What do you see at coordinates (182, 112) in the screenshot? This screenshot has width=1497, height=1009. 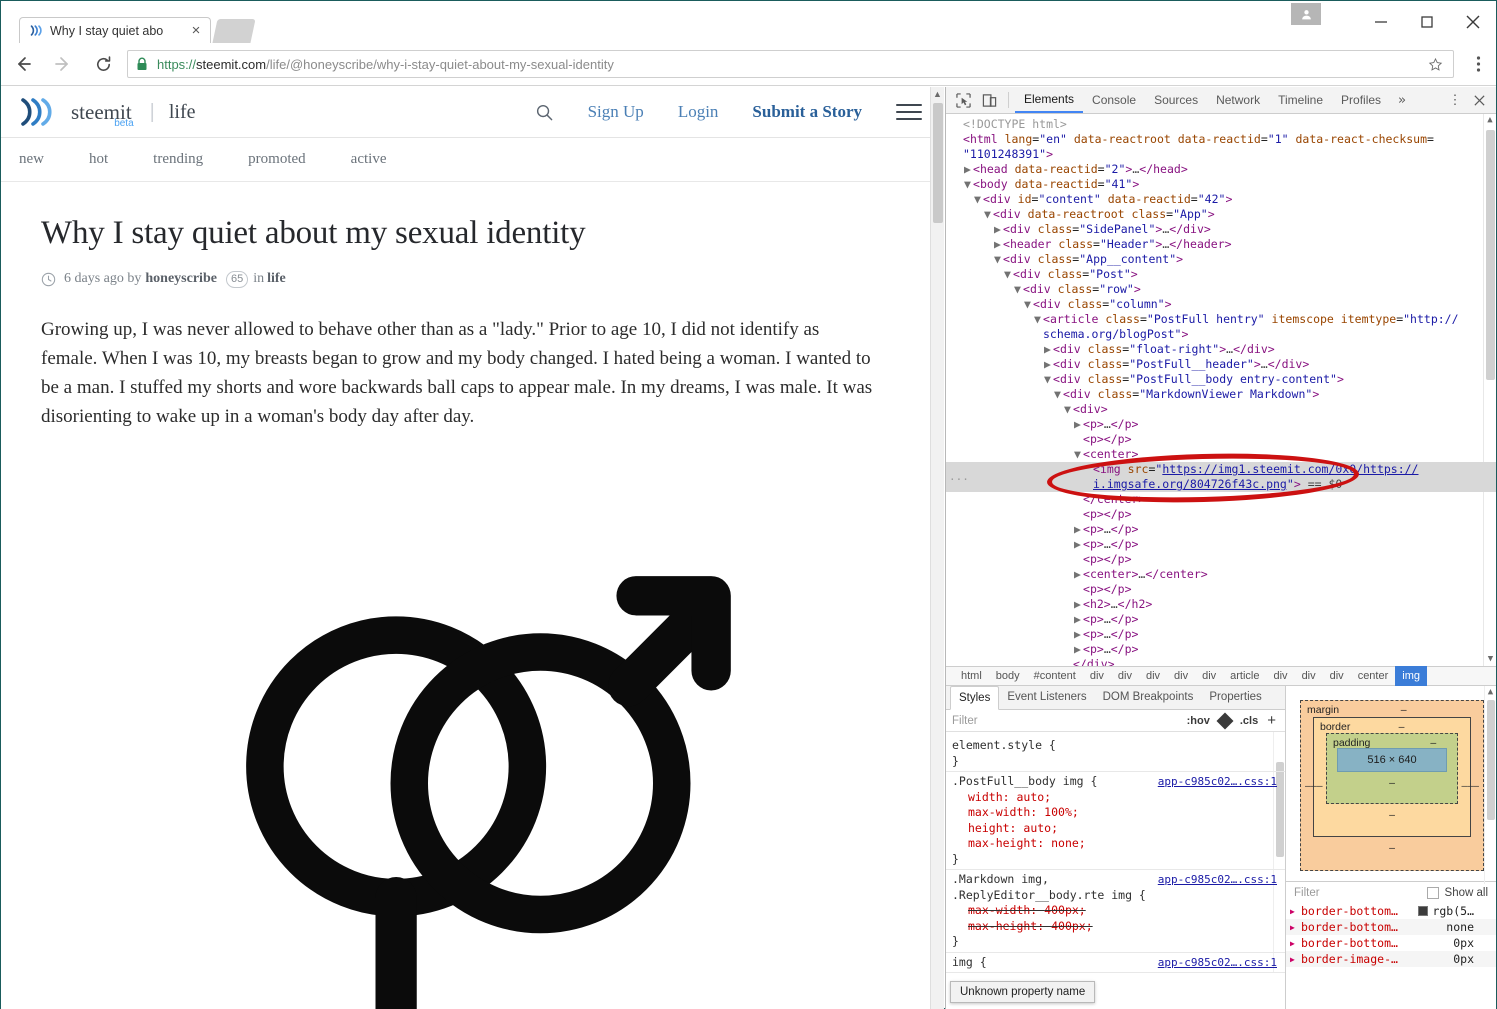 I see `brand-category: life` at bounding box center [182, 112].